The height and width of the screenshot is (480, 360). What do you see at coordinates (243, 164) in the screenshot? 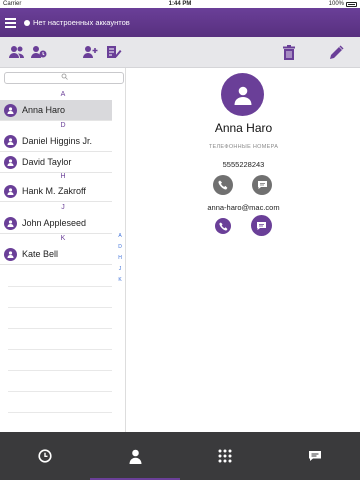
I see `phone-number: 5555228243` at bounding box center [243, 164].